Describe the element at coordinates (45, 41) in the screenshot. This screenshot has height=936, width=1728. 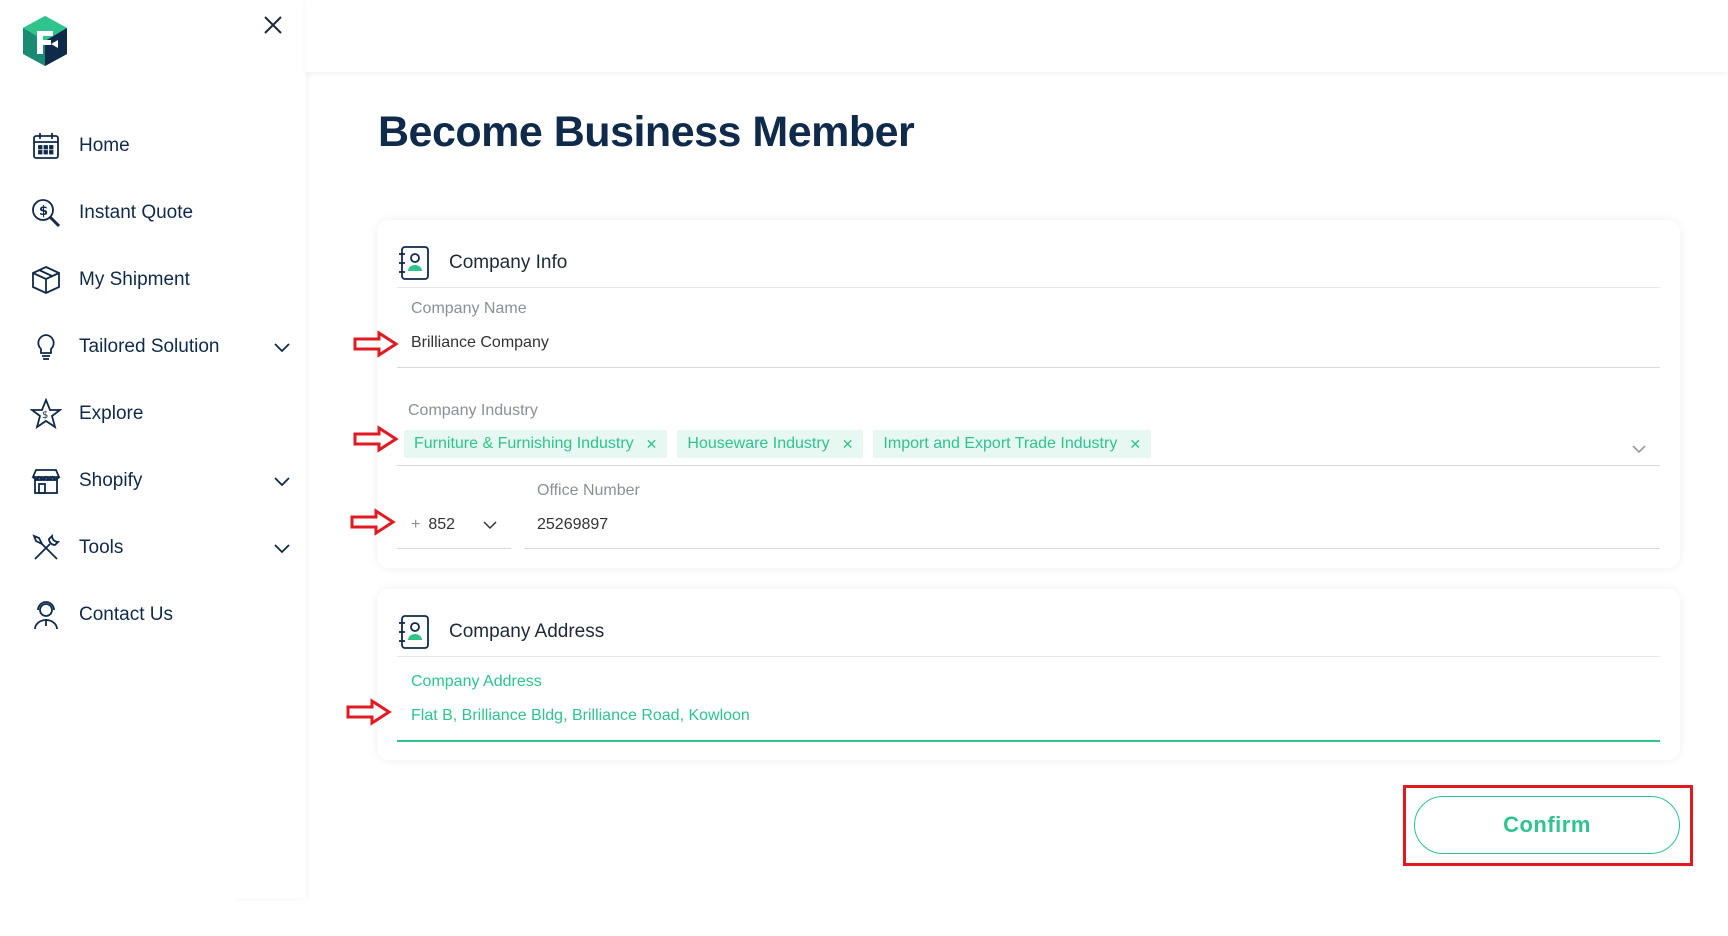
I see `brand-logo-icon` at that location.